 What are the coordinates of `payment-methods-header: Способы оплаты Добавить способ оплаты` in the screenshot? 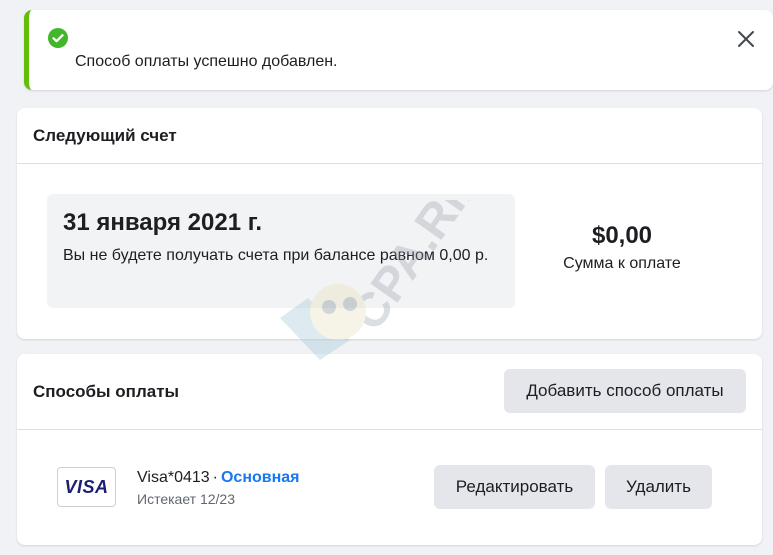 It's located at (389, 392).